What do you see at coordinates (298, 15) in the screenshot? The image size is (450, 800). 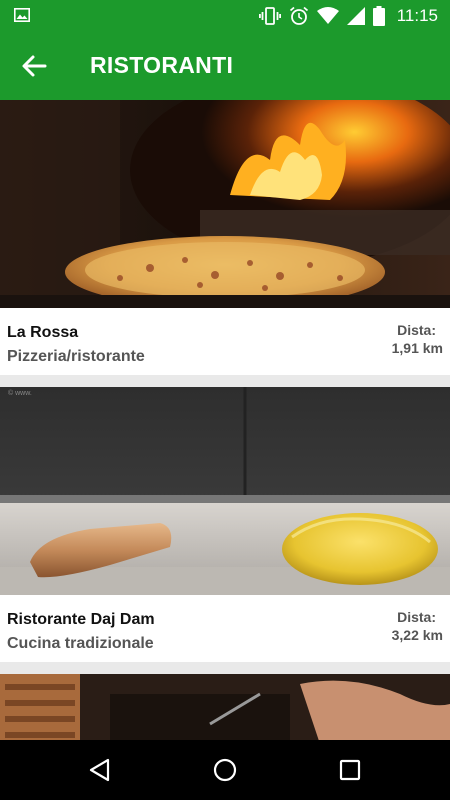 I see `alarm-icon` at bounding box center [298, 15].